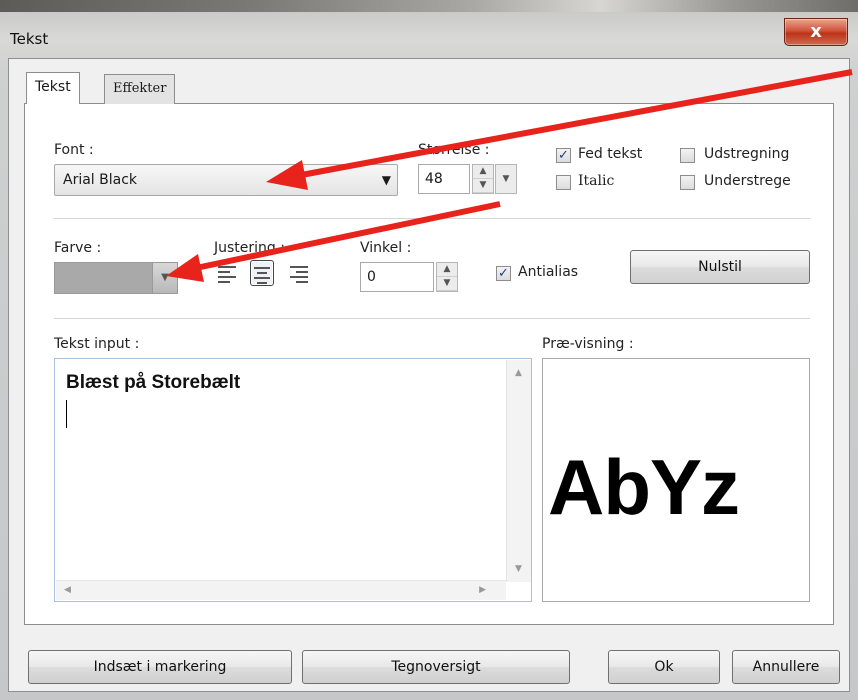 The height and width of the screenshot is (700, 858). Describe the element at coordinates (78, 248) in the screenshot. I see `color-label: Farve :` at that location.